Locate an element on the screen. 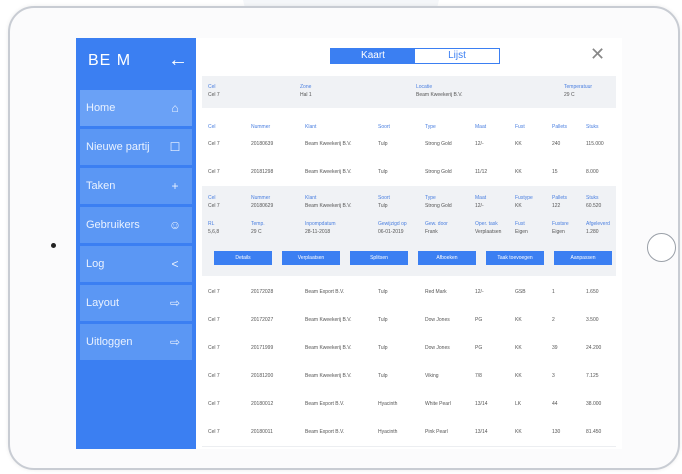  info-temp-value: 29 C is located at coordinates (569, 95).